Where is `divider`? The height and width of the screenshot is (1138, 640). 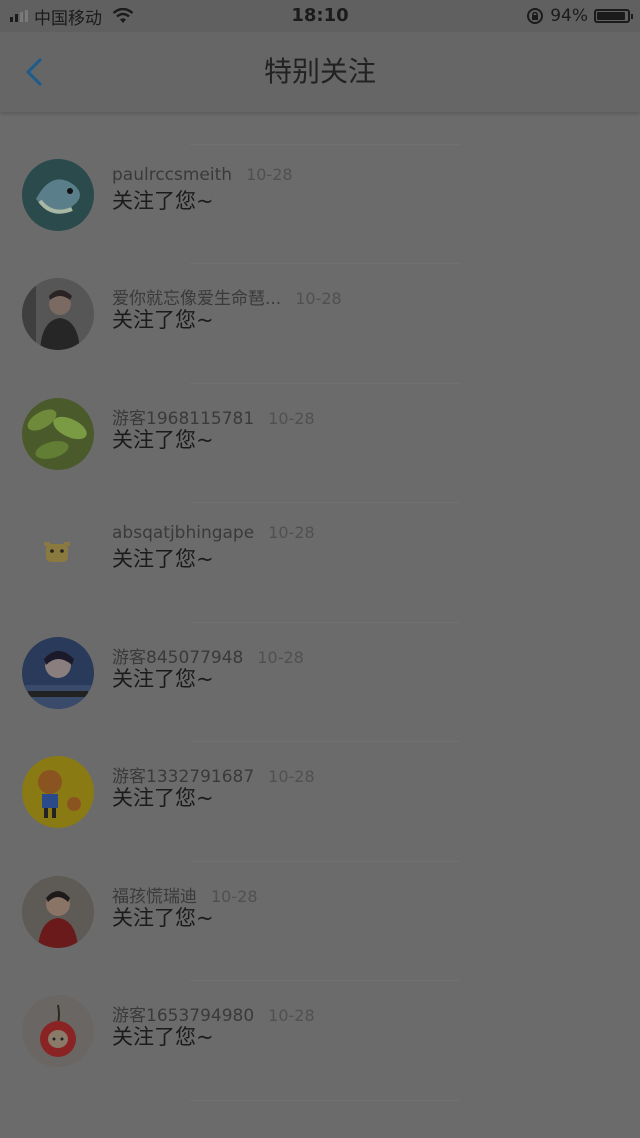
divider is located at coordinates (325, 1100).